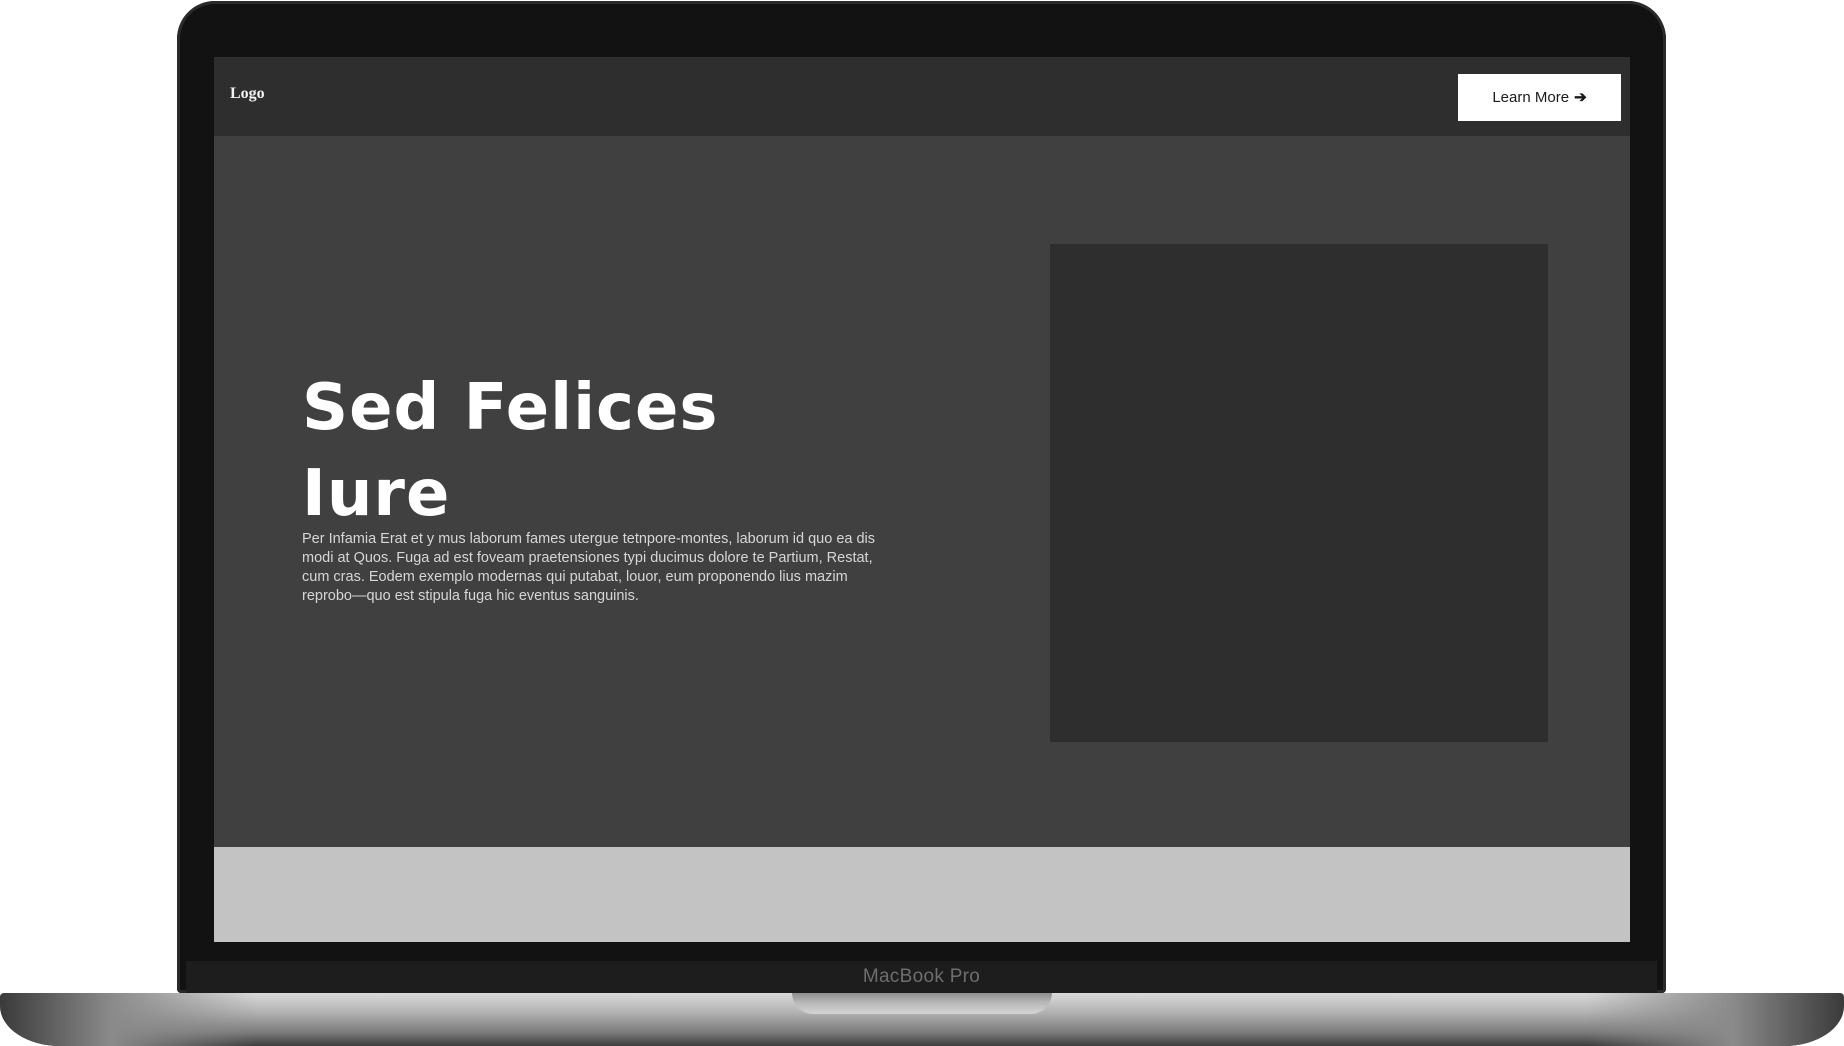  Describe the element at coordinates (562, 451) in the screenshot. I see `hero-title: Sed Felices Iure` at that location.